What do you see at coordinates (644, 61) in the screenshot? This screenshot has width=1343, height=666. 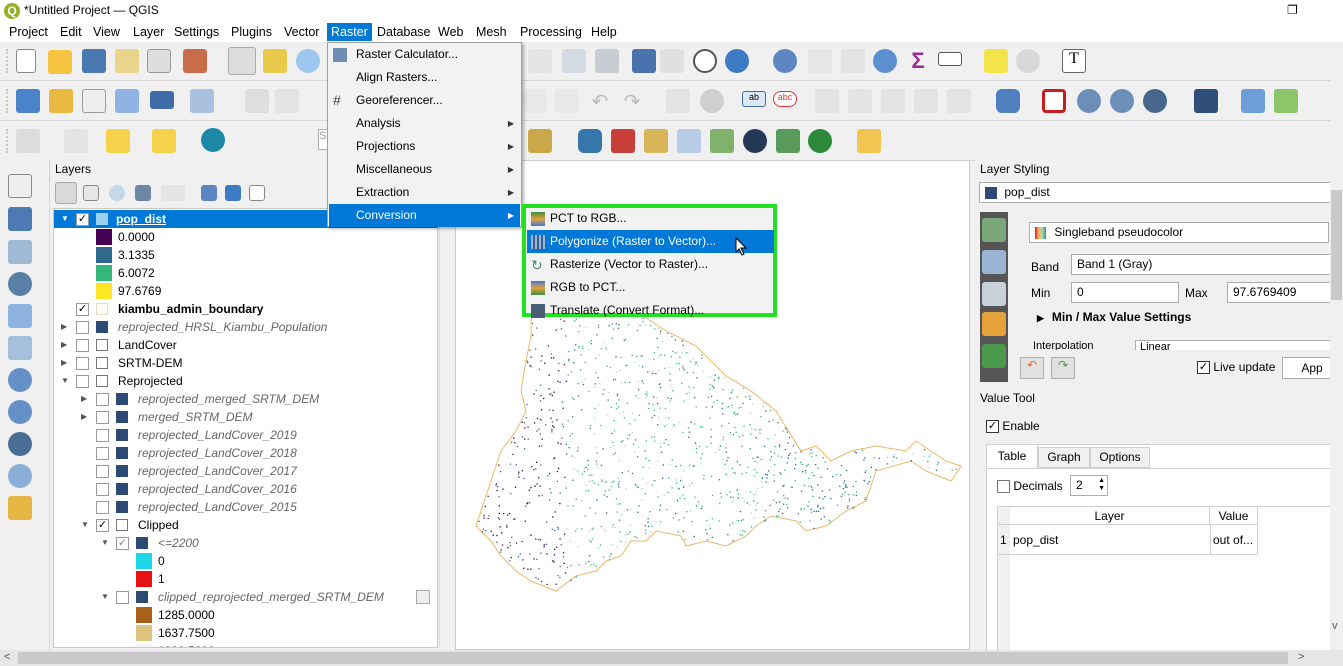 I see `new-spatial-bookmark-icon` at bounding box center [644, 61].